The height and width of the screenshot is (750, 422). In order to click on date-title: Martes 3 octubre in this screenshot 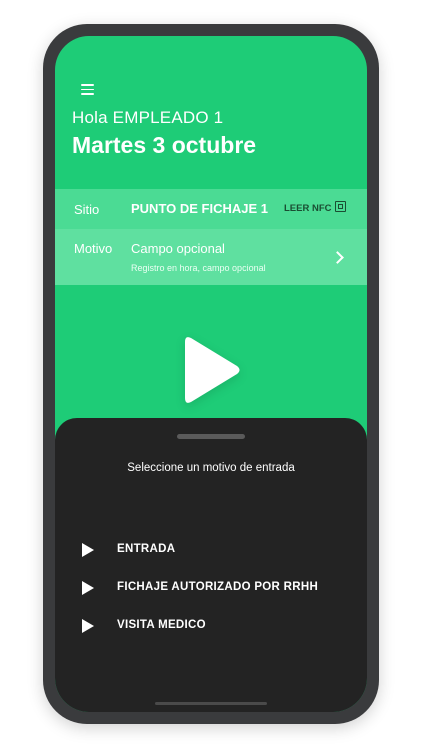, I will do `click(164, 145)`.